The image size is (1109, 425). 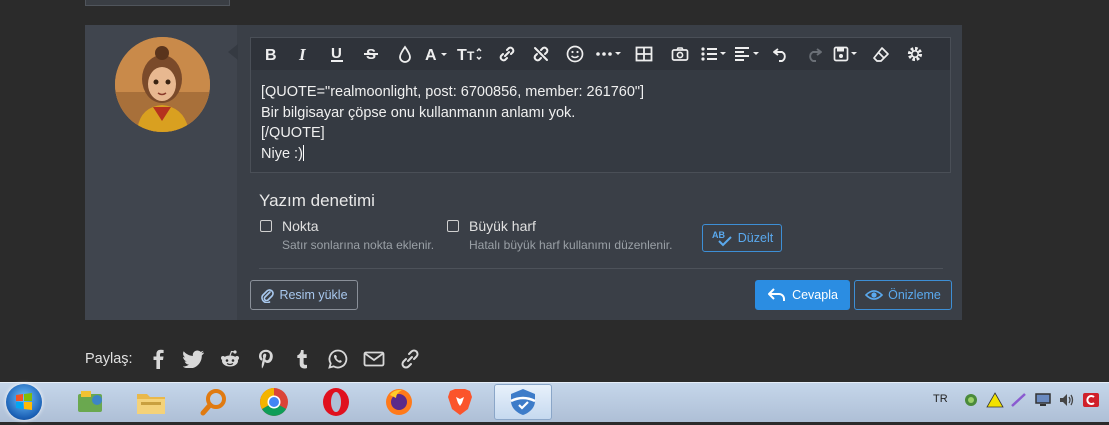 What do you see at coordinates (1067, 400) in the screenshot?
I see `volume-tray-icon` at bounding box center [1067, 400].